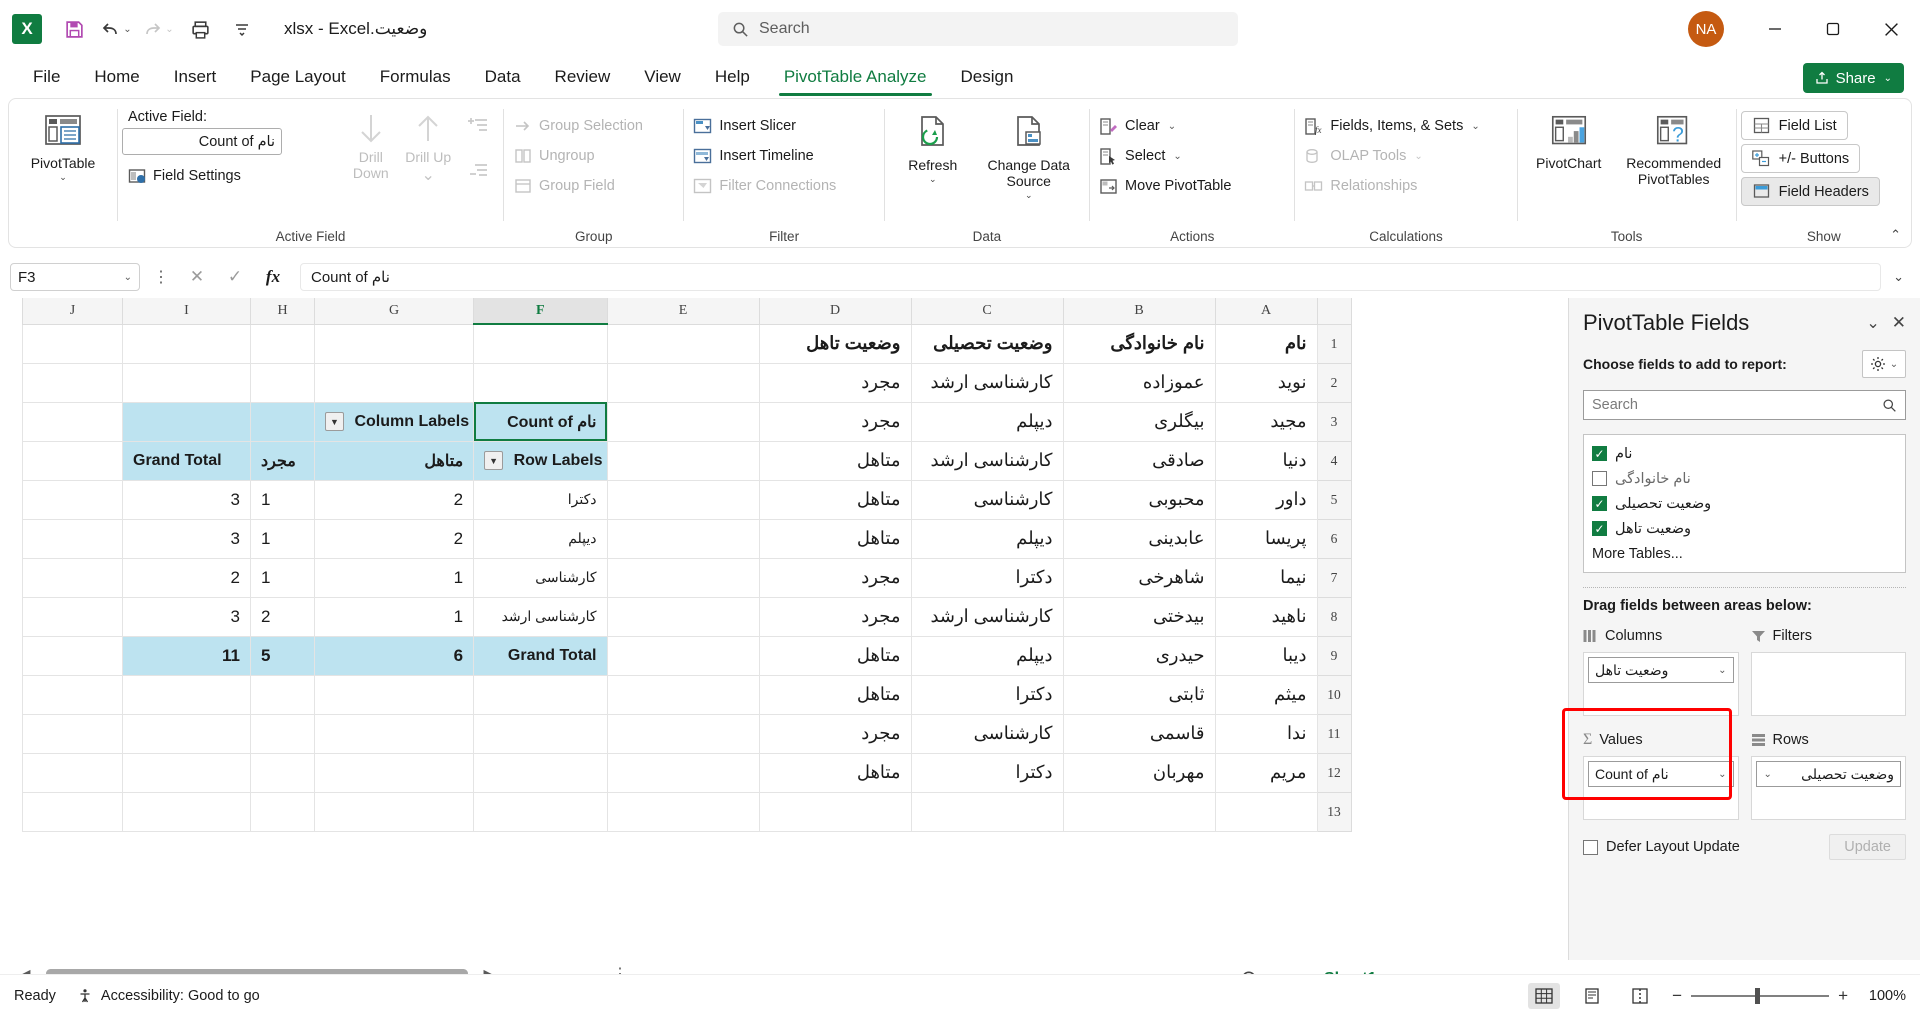 The image size is (1920, 1016). I want to click on zoom-level: 100%, so click(1885, 996).